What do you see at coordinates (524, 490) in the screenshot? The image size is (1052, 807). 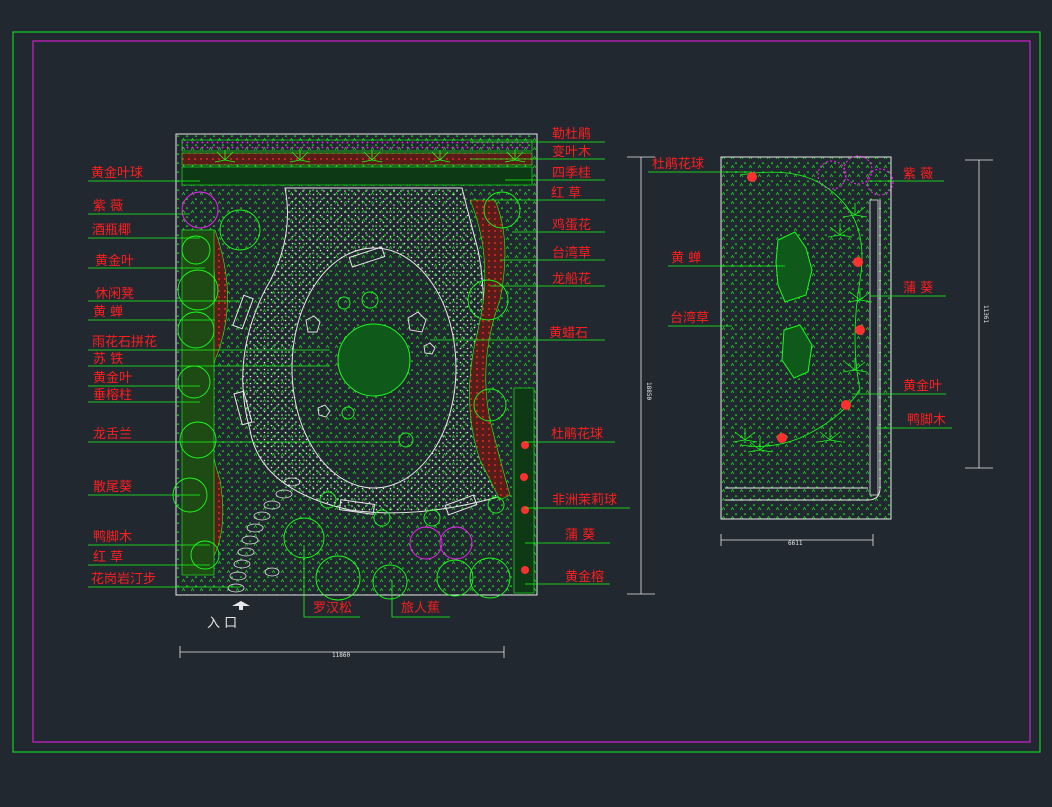 I see `right-planting-strip` at bounding box center [524, 490].